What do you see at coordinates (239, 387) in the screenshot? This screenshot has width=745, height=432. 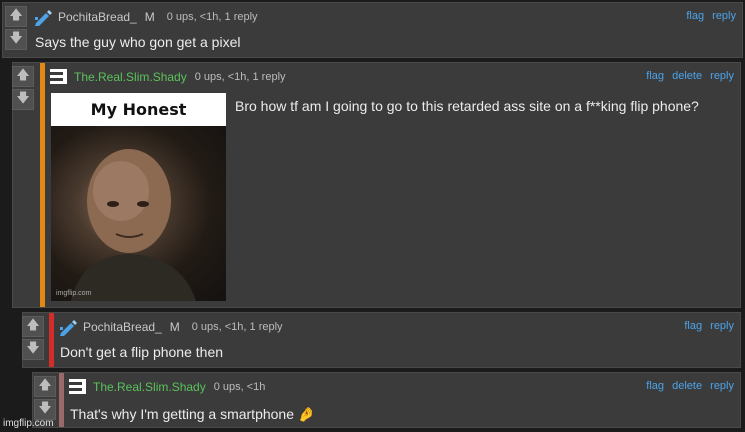 I see `comment-meta: 0 ups, <1h` at bounding box center [239, 387].